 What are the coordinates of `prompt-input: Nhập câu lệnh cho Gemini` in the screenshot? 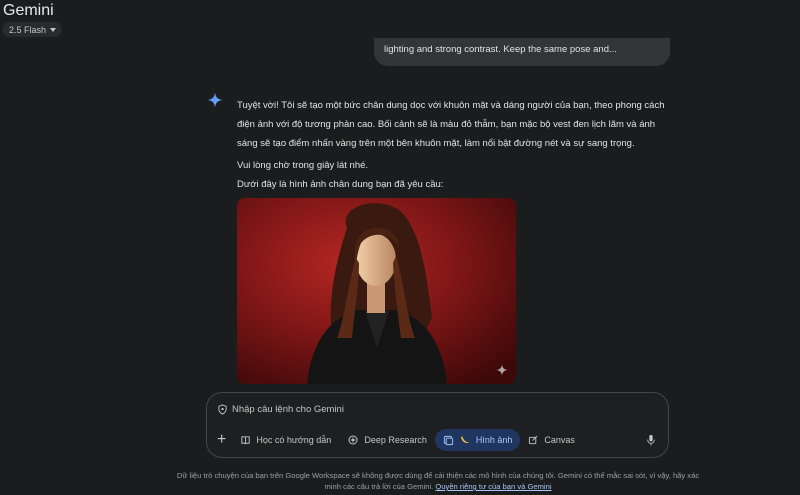 It's located at (288, 409).